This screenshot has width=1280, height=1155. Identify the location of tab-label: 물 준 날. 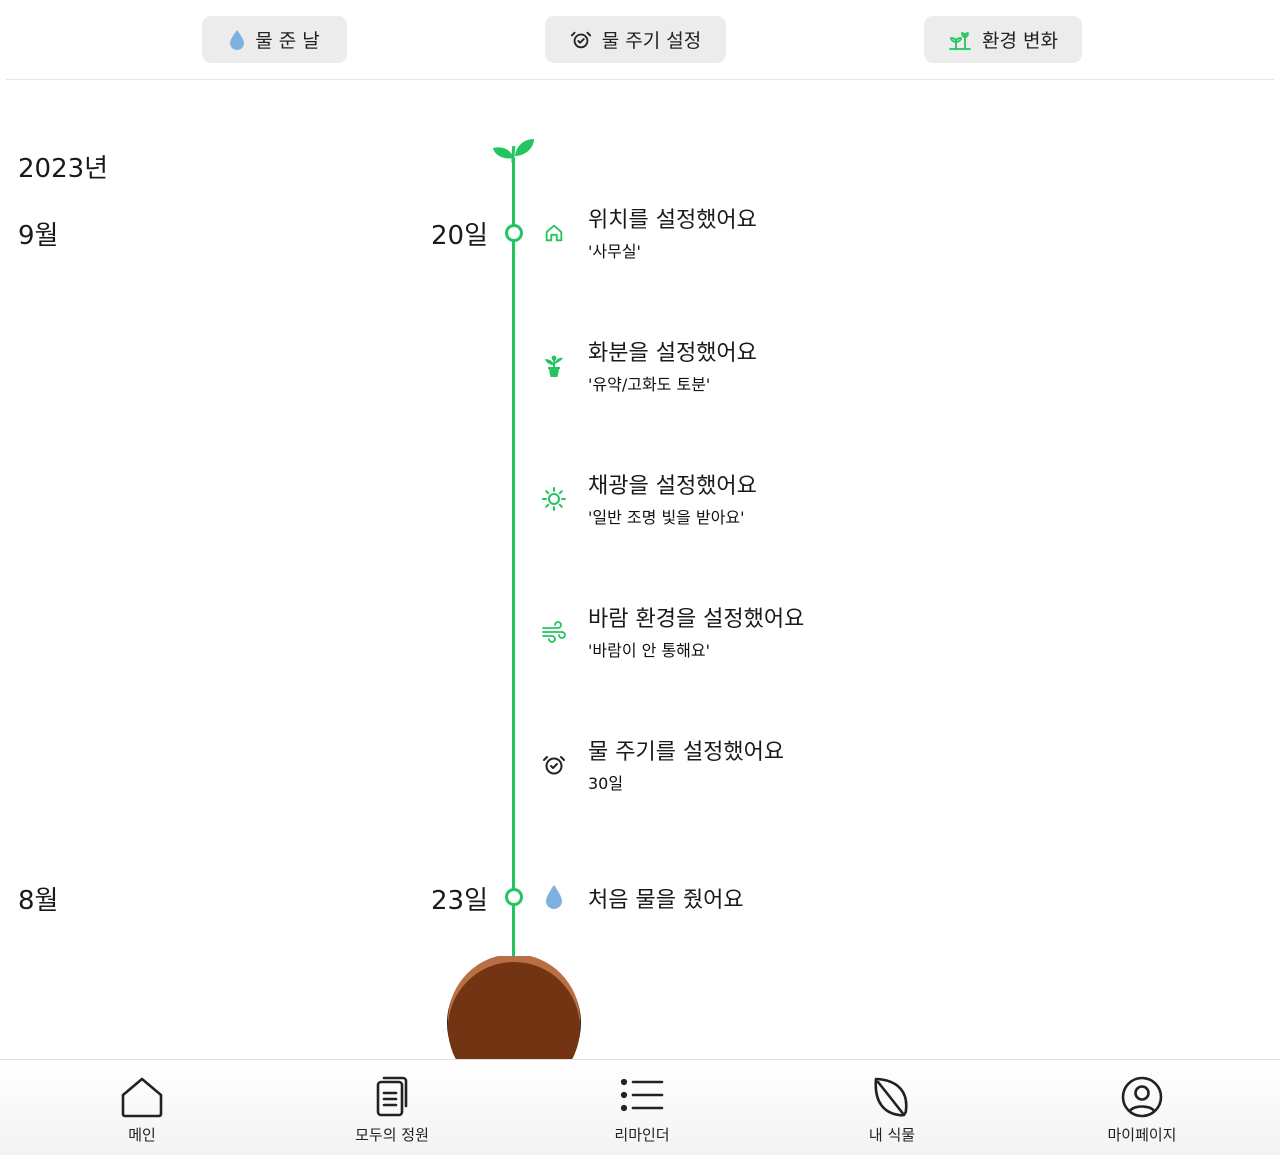
(287, 41).